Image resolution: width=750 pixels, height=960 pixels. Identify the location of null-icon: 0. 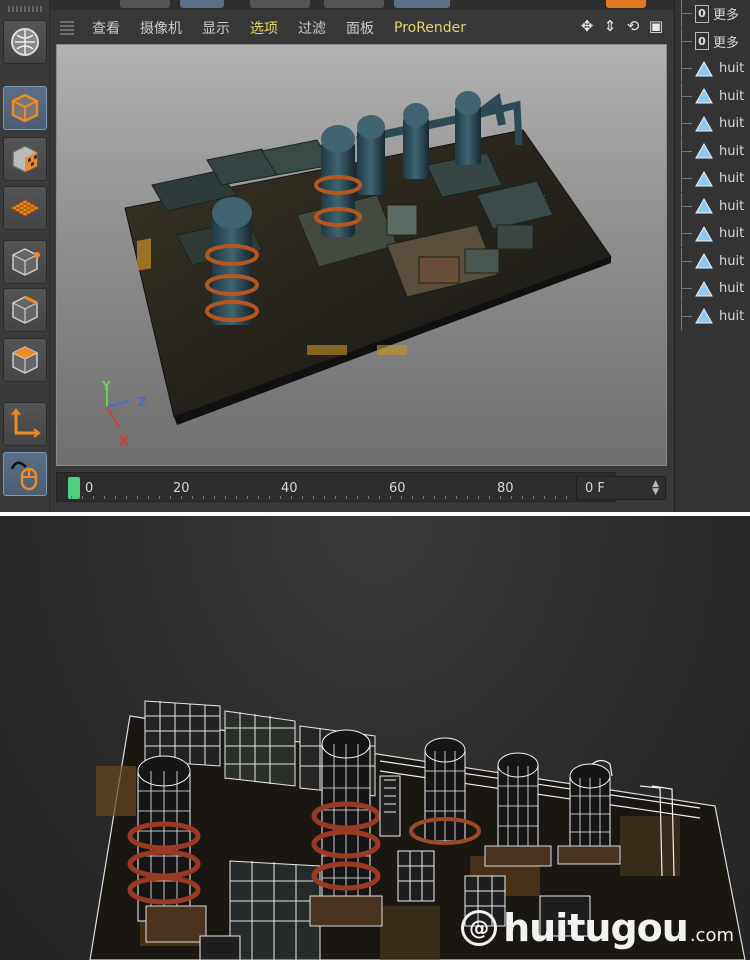
(702, 41).